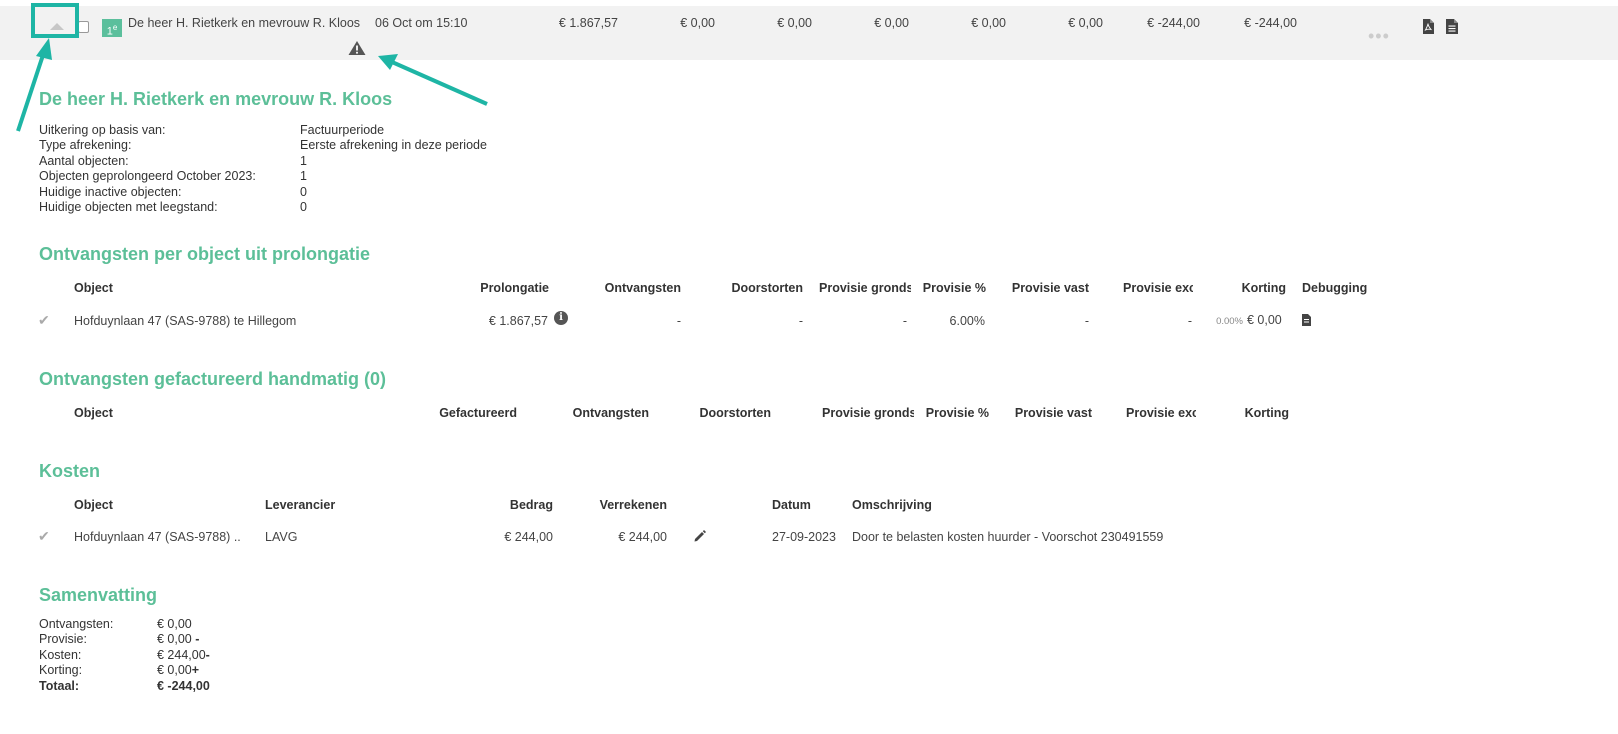 The height and width of the screenshot is (734, 1618). Describe the element at coordinates (147, 176) in the screenshot. I see `detail-label: Objecten geprolongeerd October 2023:` at that location.